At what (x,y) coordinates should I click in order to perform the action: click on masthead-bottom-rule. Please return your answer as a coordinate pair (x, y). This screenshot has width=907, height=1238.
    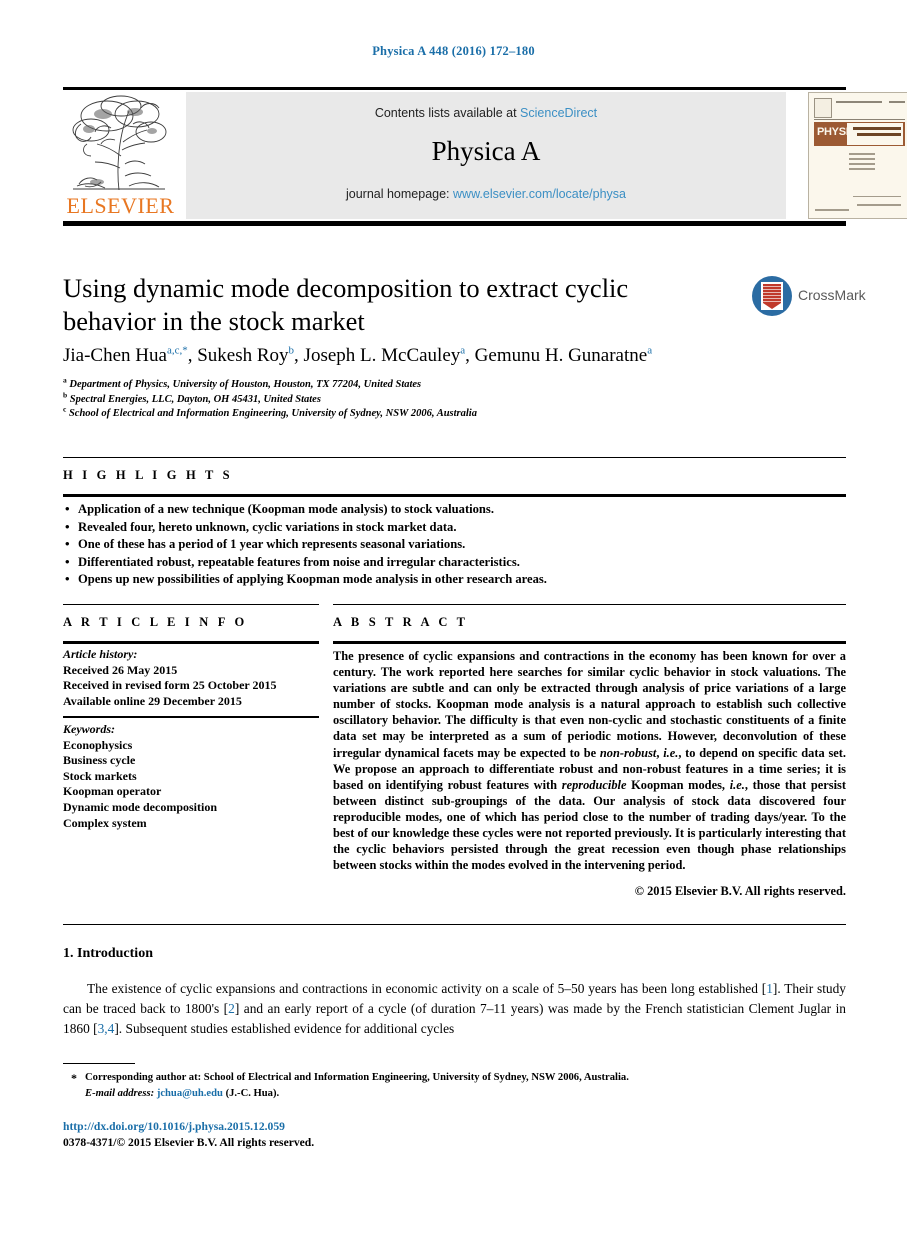
    Looking at the image, I should click on (454, 223).